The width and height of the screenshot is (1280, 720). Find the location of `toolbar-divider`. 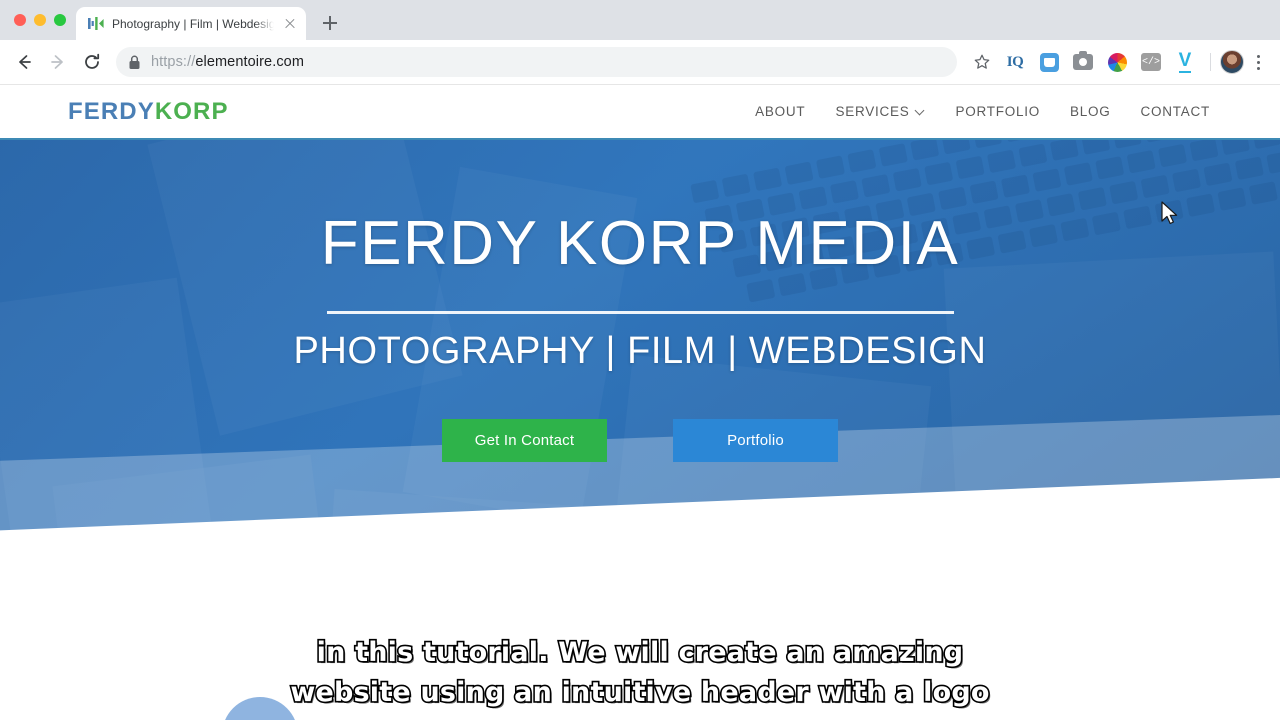

toolbar-divider is located at coordinates (1210, 62).